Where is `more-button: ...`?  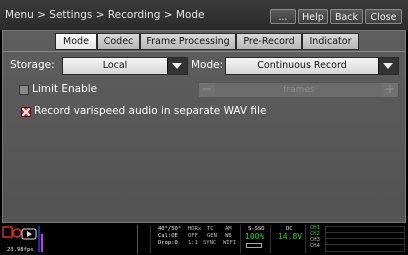 more-button: ... is located at coordinates (283, 16).